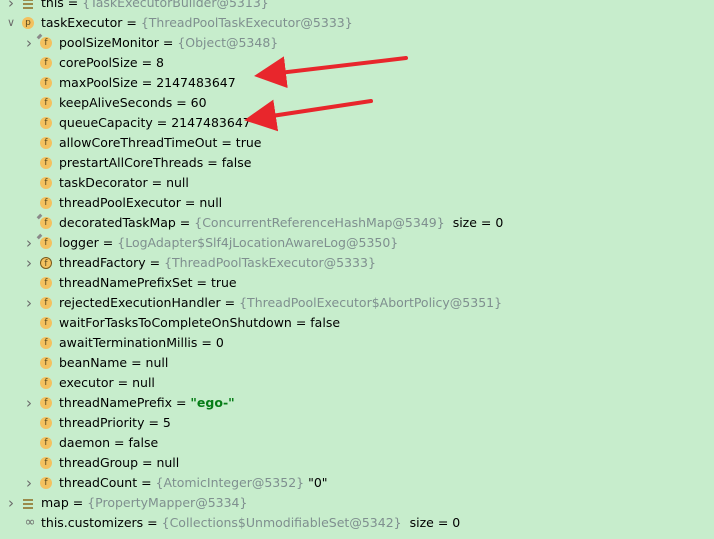 The width and height of the screenshot is (714, 539). What do you see at coordinates (357, 383) in the screenshot?
I see `tree-row-executor: f executor = null` at bounding box center [357, 383].